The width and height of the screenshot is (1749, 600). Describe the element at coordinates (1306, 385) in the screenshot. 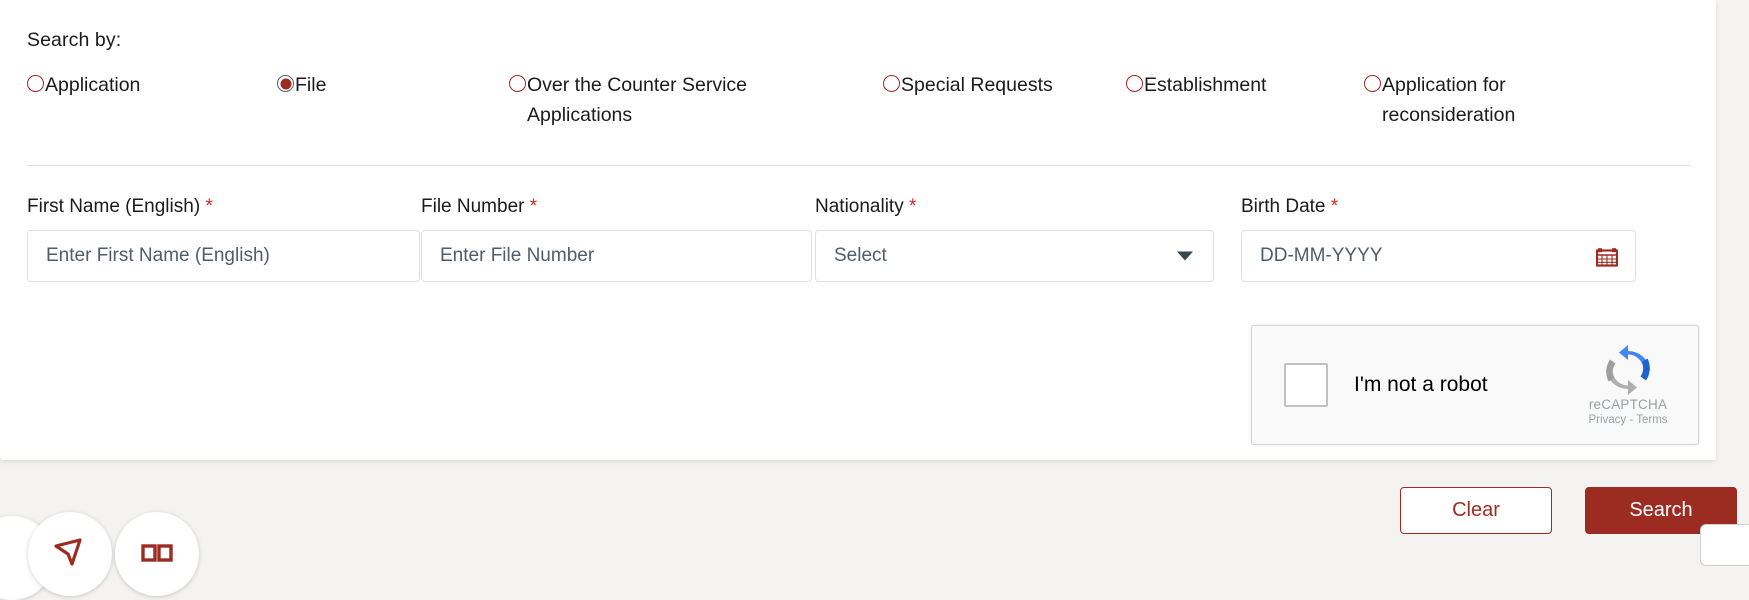

I see `recaptcha-checkbox` at that location.